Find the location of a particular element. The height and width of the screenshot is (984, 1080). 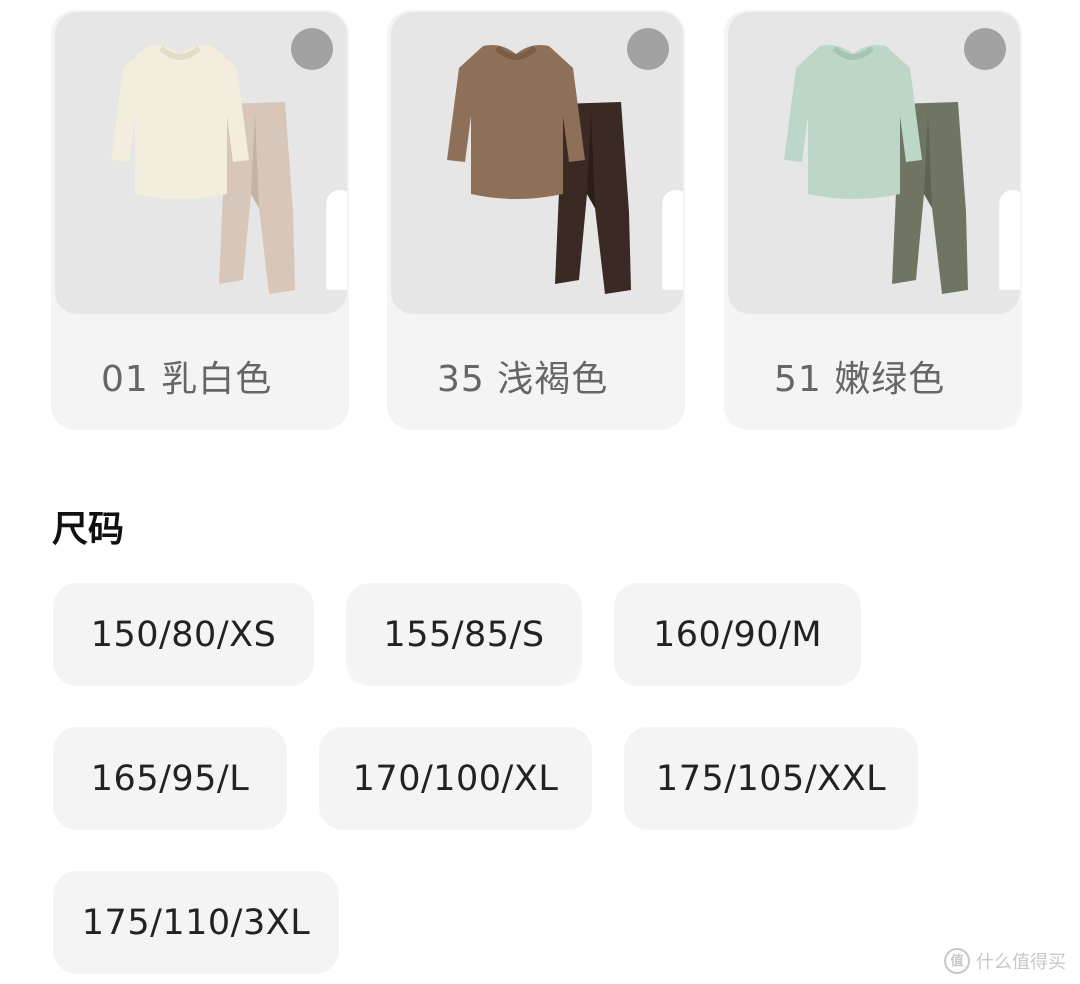

size-option-160-90-m: 160/90/M is located at coordinates (737, 634).